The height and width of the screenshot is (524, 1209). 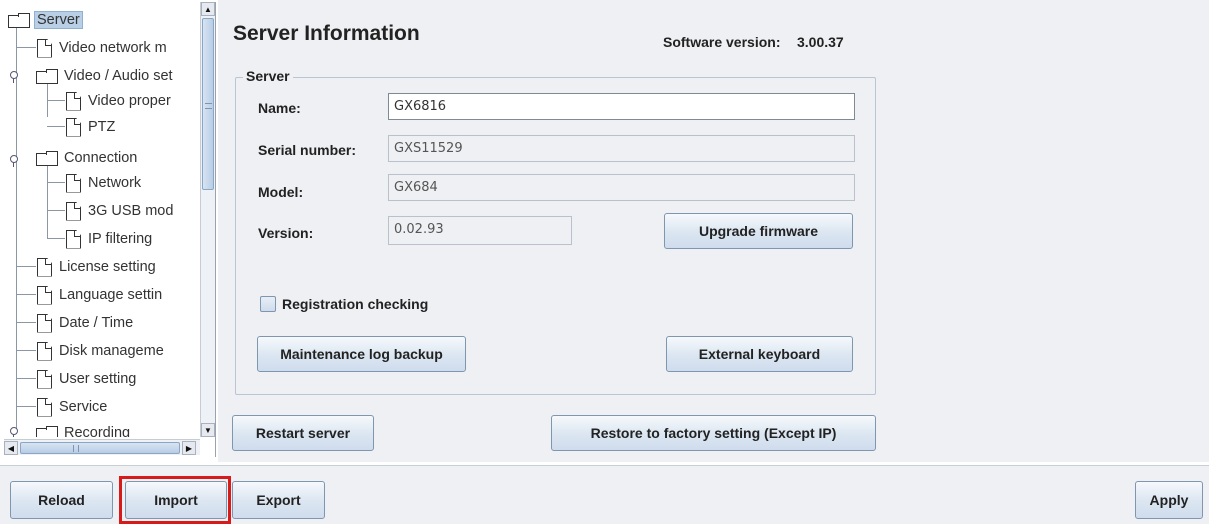 I want to click on tree-item-ptz: PTZ, so click(x=91, y=127).